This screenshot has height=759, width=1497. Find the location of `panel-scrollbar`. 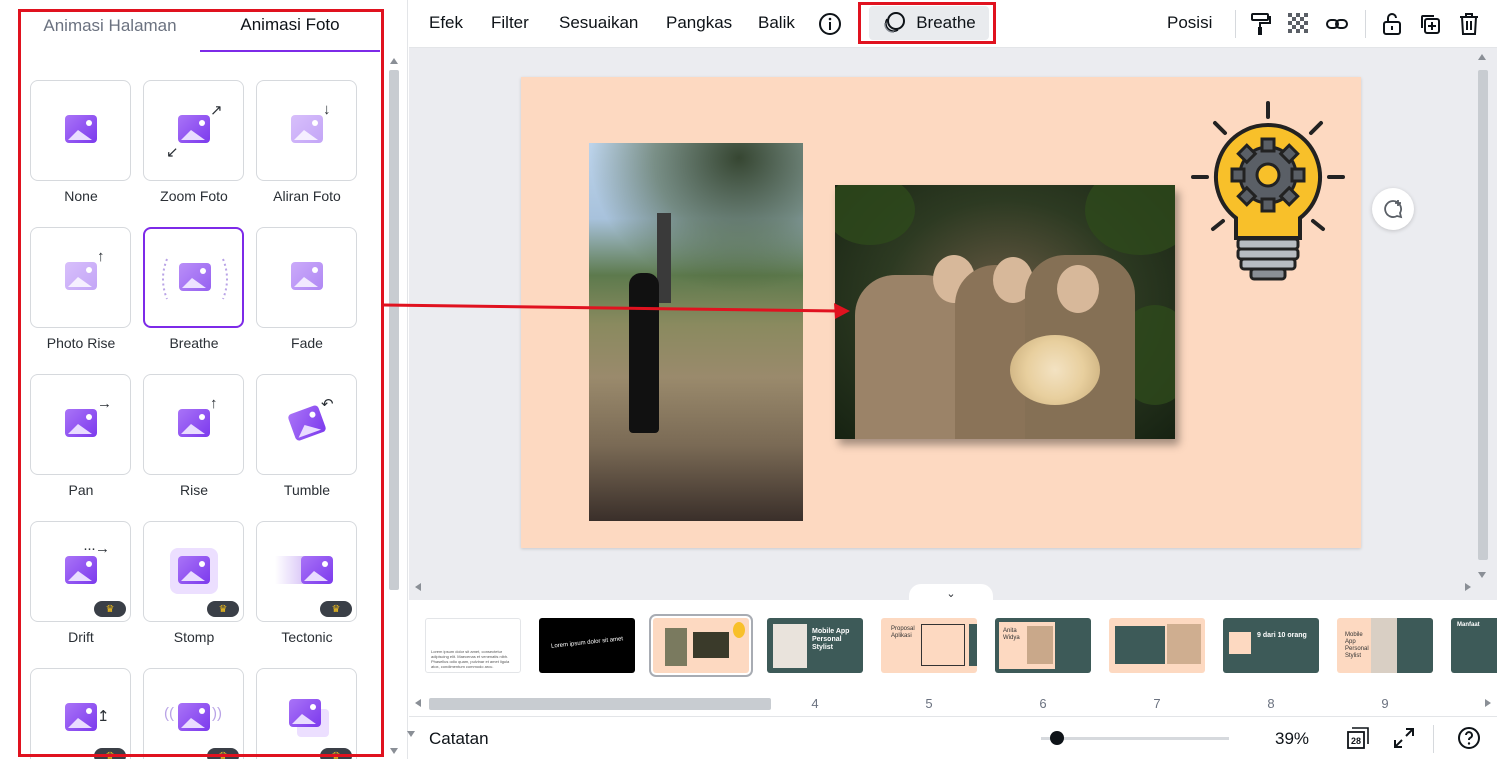

panel-scrollbar is located at coordinates (394, 406).